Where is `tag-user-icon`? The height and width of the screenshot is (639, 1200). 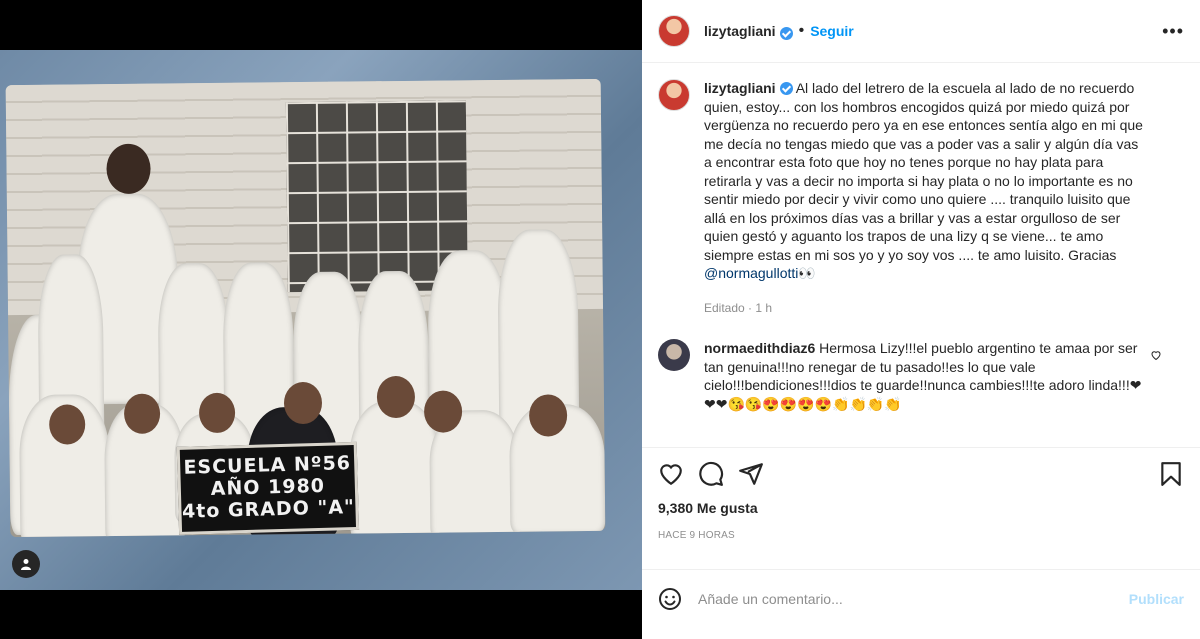
tag-user-icon is located at coordinates (26, 564).